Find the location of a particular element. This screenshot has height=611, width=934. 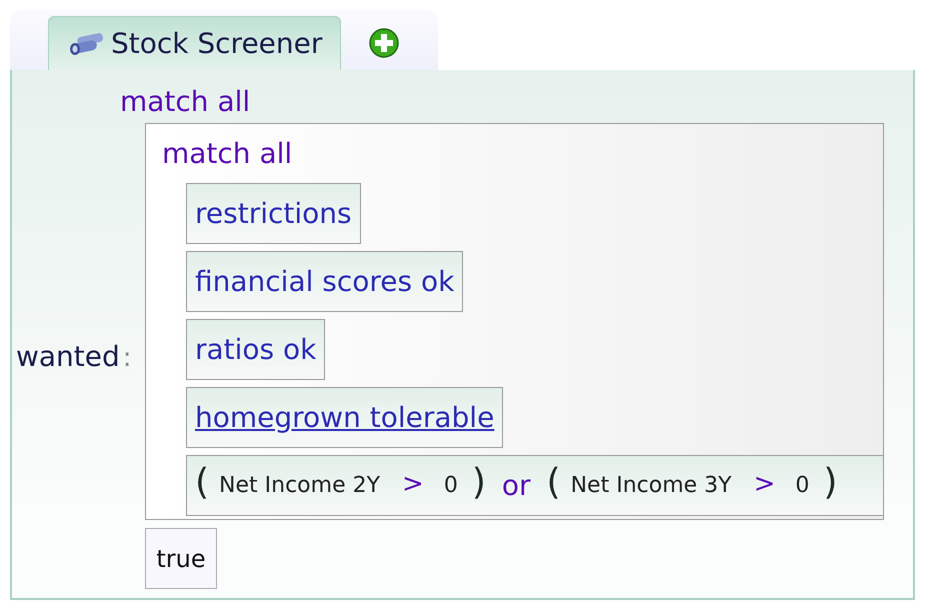

condition-block: restrictions is located at coordinates (273, 213).